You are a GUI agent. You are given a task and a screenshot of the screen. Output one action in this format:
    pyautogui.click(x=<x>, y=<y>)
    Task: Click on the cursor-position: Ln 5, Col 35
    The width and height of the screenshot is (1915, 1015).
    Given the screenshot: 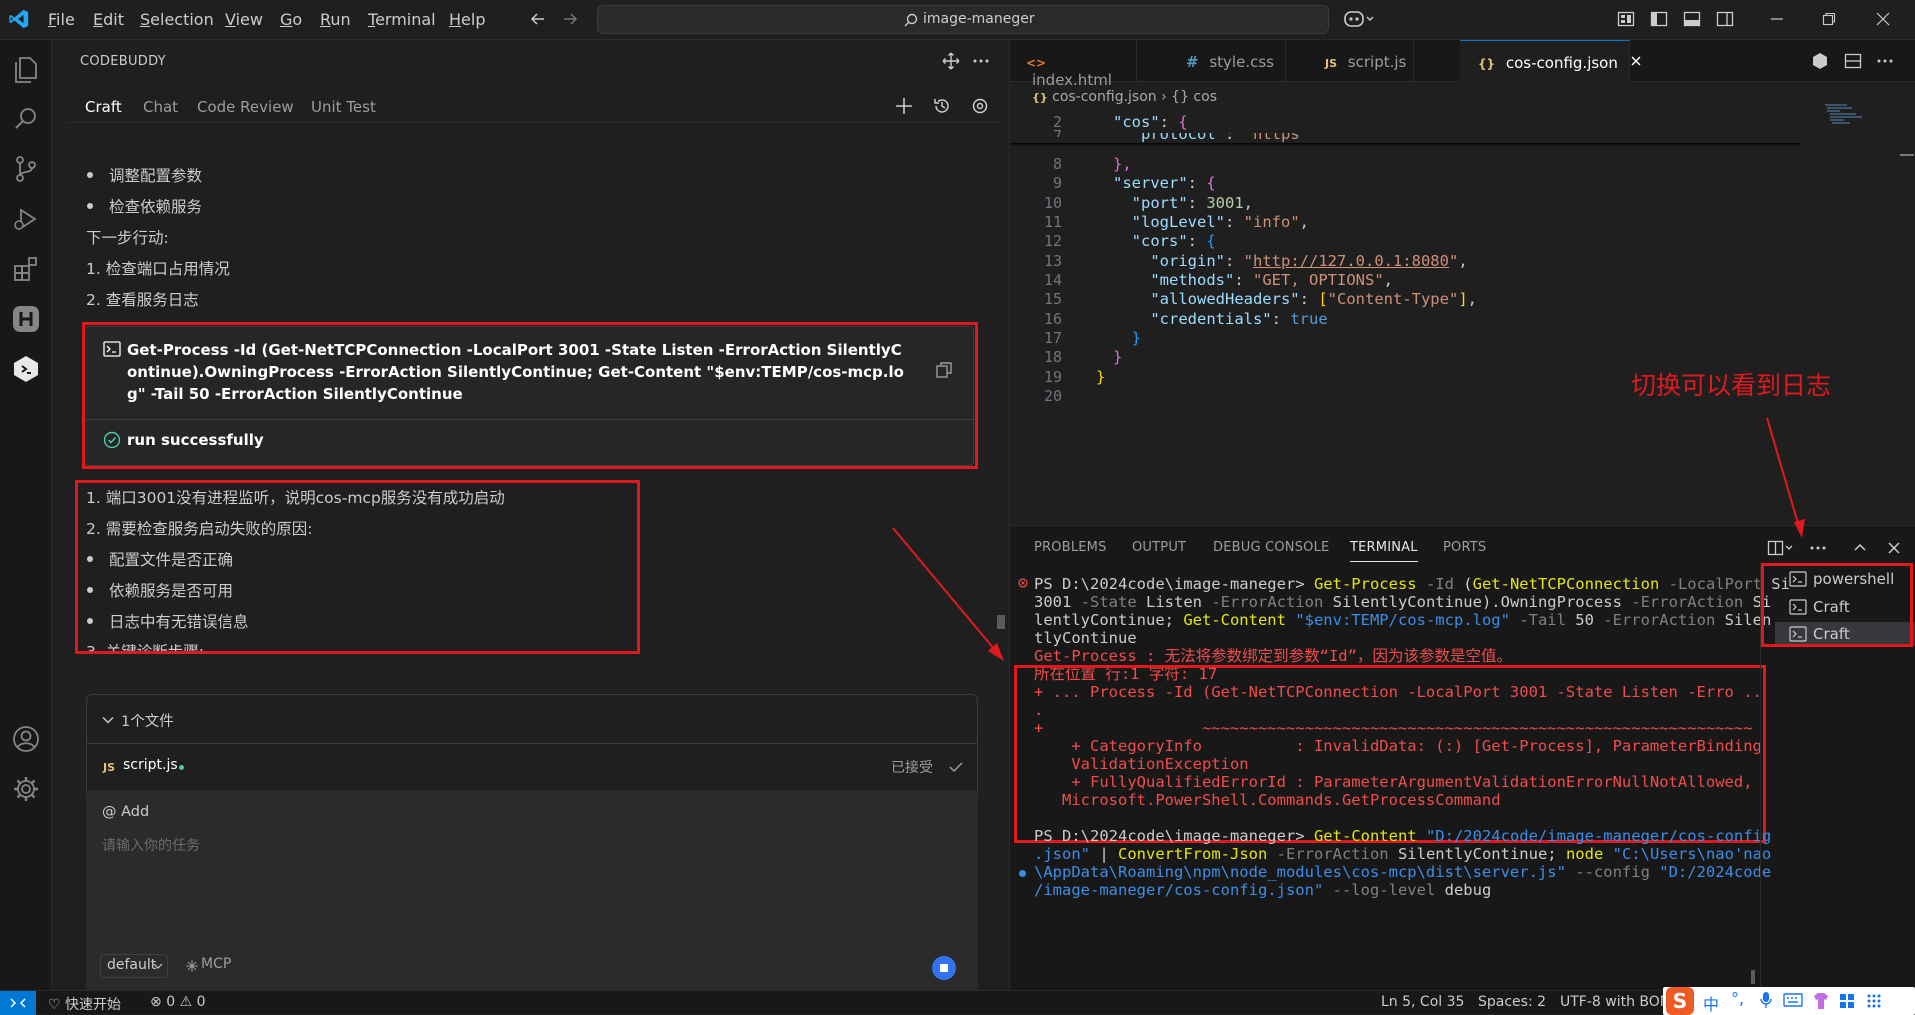 What is the action you would take?
    pyautogui.click(x=1422, y=1002)
    